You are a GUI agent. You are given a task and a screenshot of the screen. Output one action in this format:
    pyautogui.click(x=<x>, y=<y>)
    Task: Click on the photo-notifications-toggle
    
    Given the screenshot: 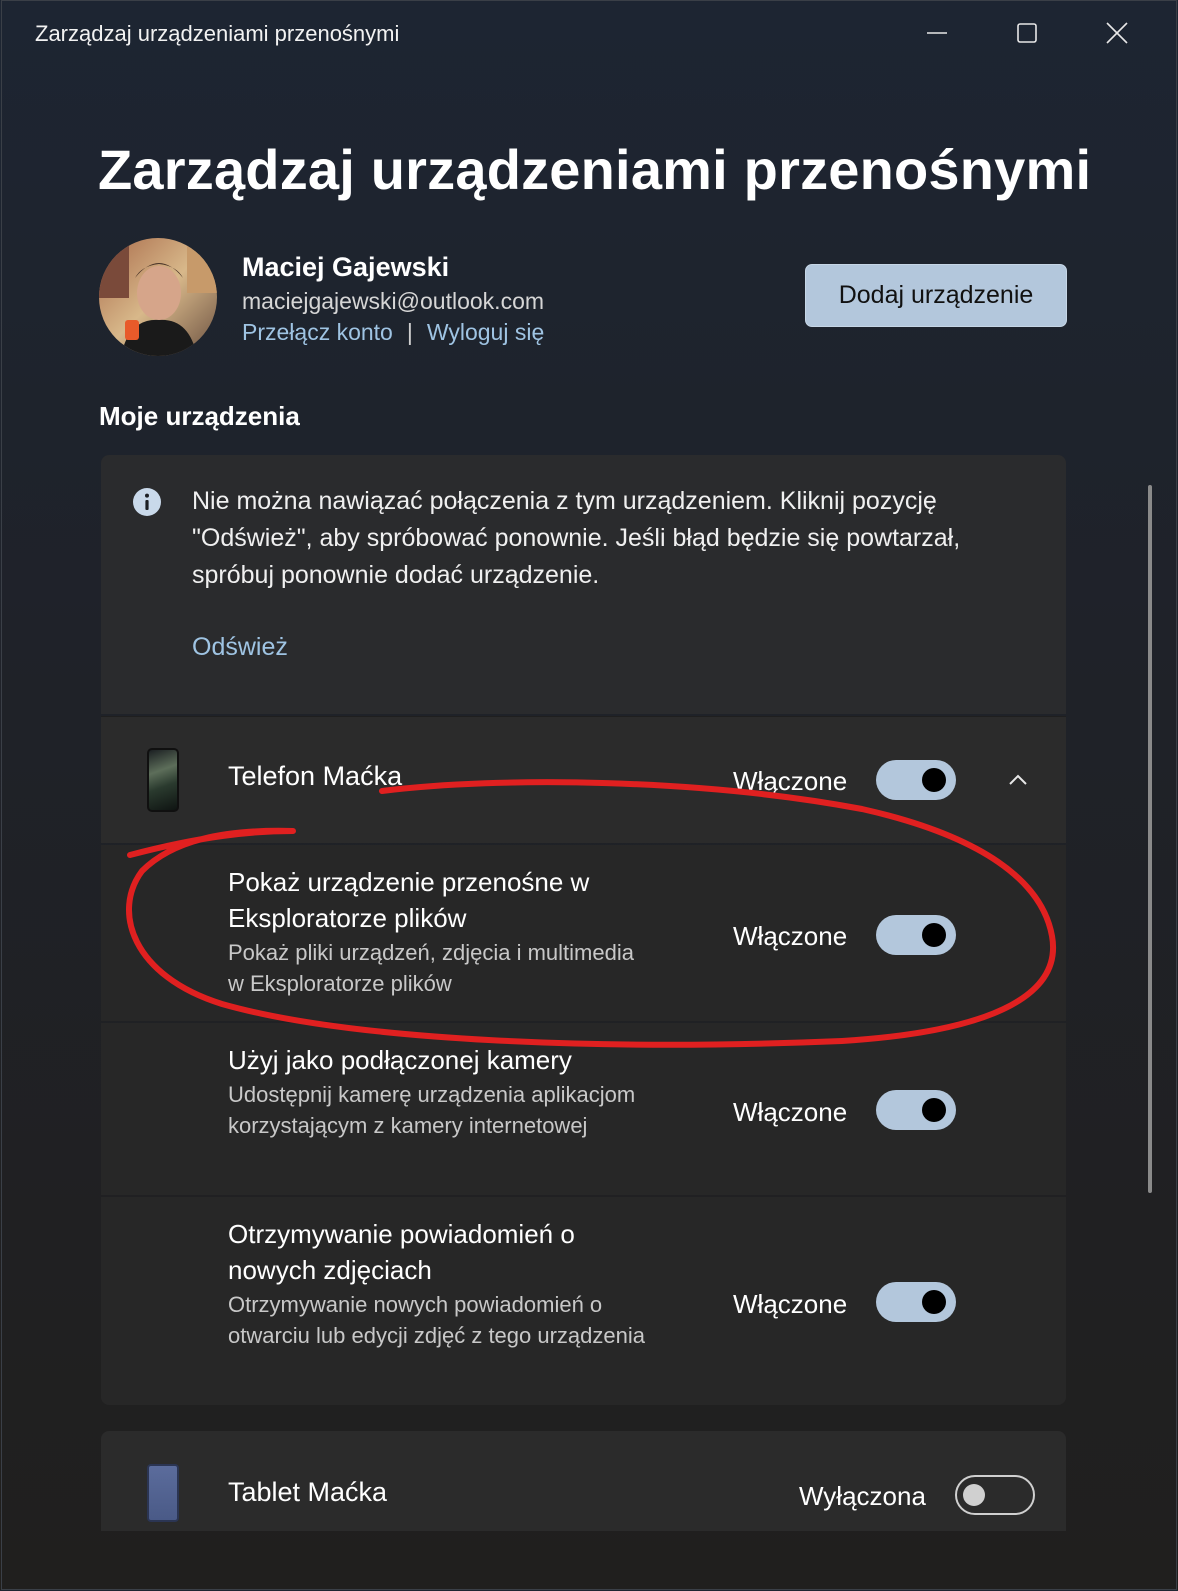 What is the action you would take?
    pyautogui.click(x=916, y=1302)
    